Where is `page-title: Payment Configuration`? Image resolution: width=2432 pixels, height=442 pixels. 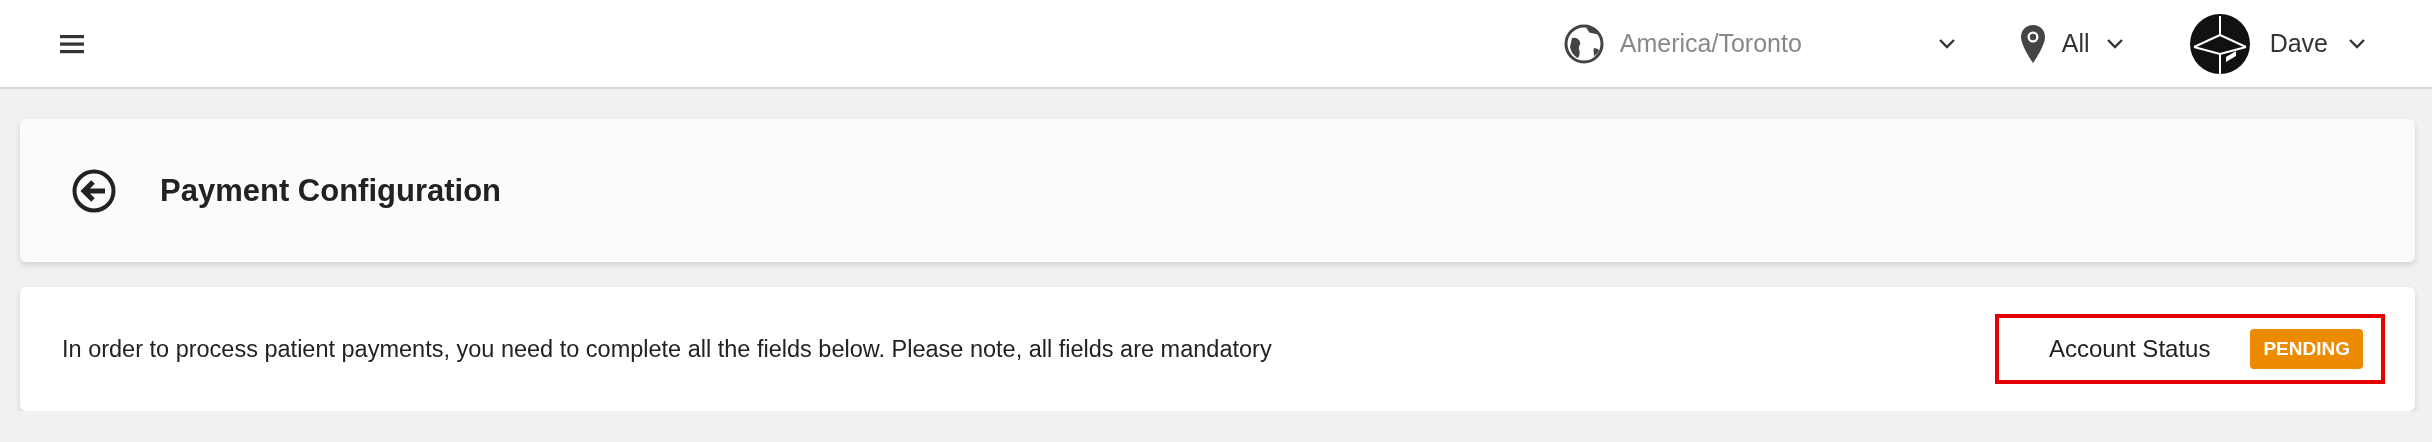
page-title: Payment Configuration is located at coordinates (330, 190).